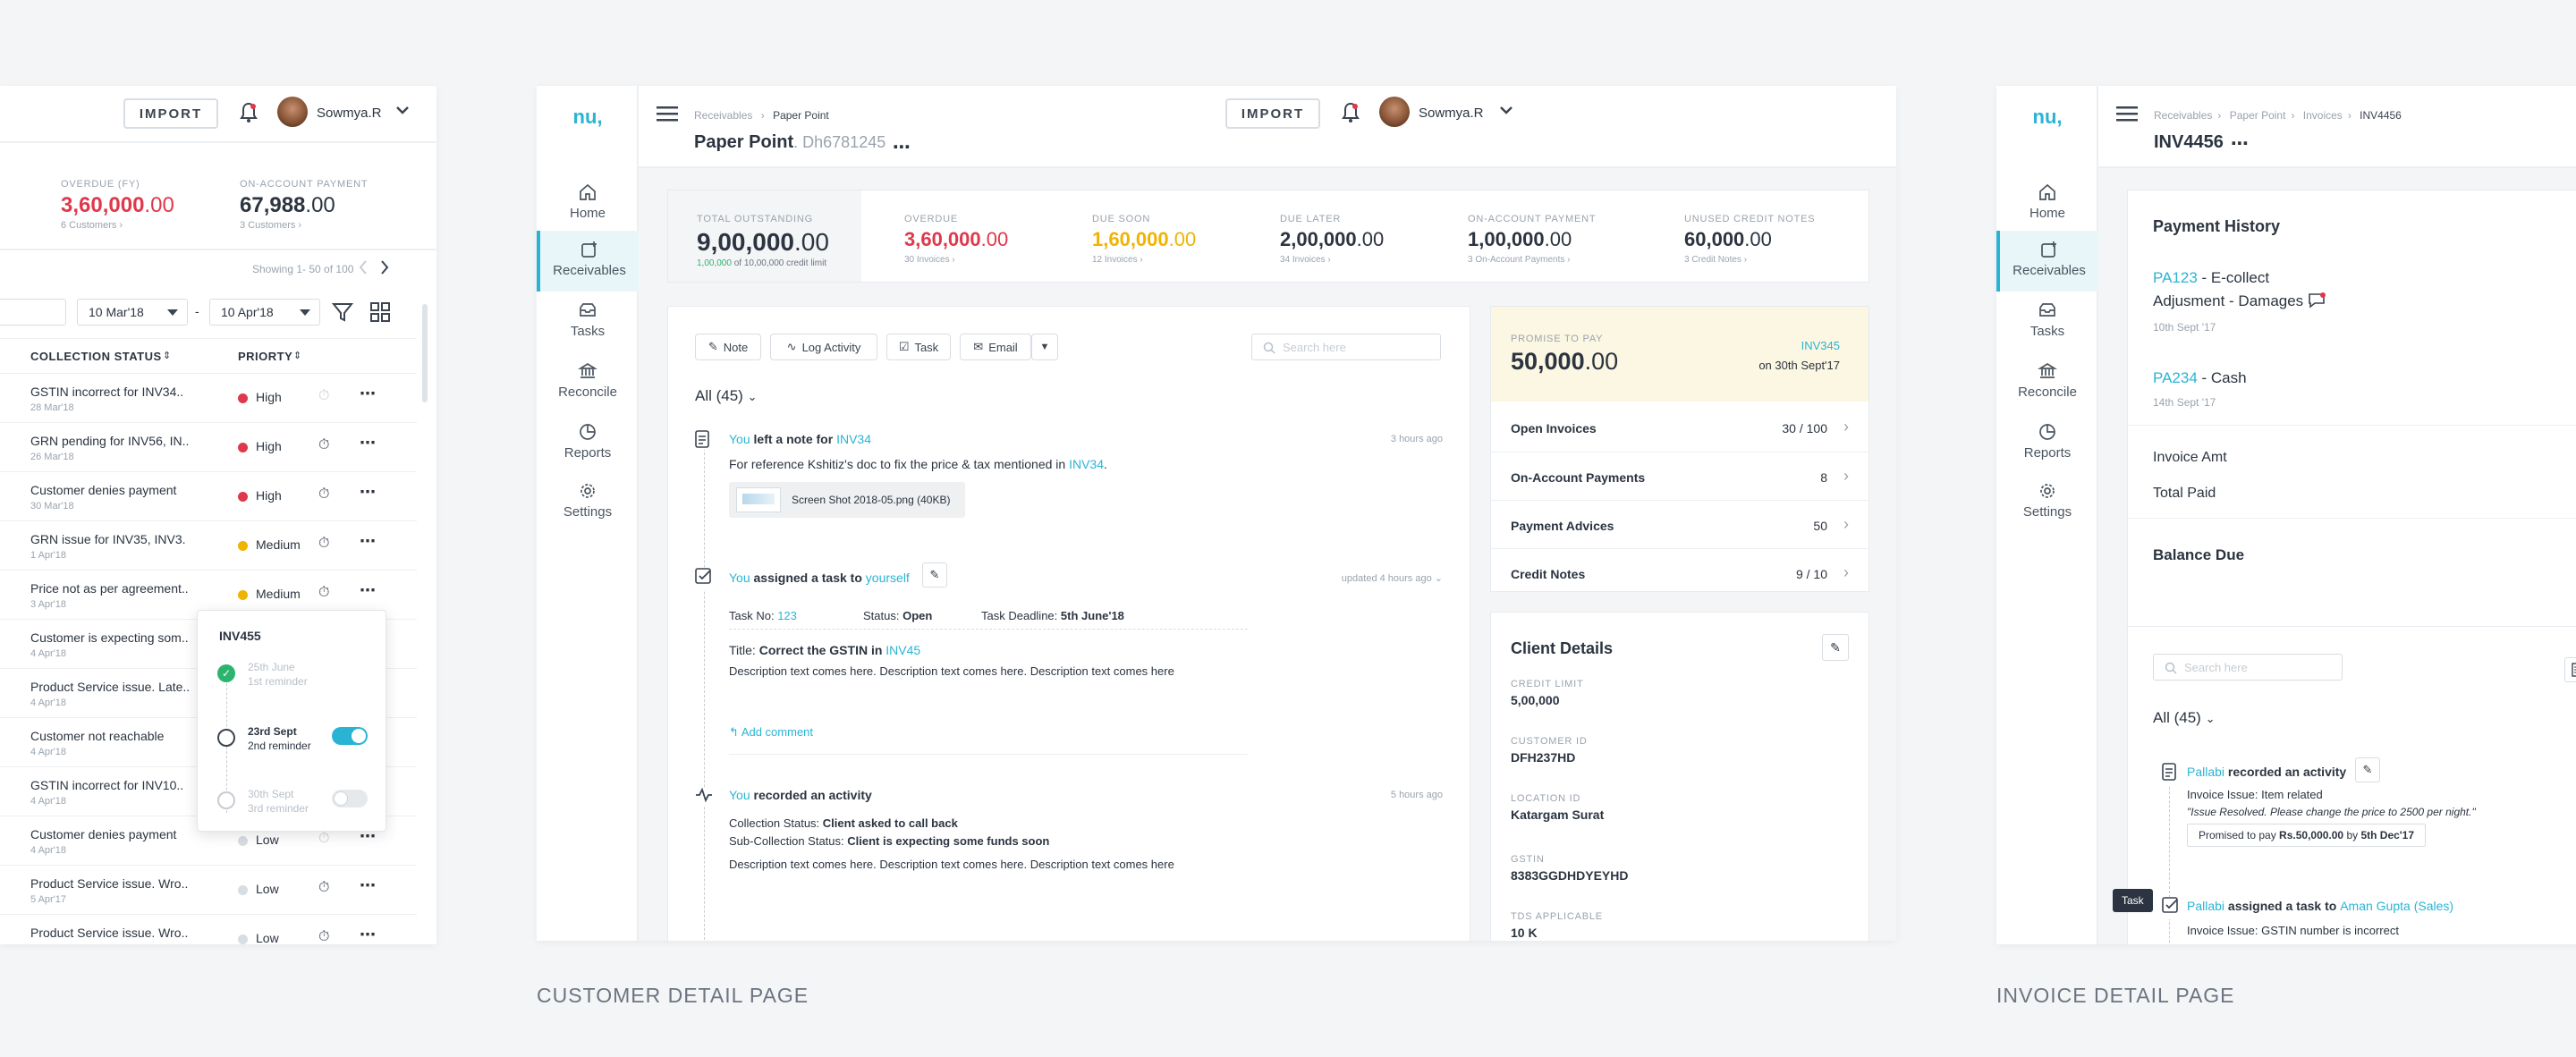 The height and width of the screenshot is (1057, 2576). What do you see at coordinates (208, 496) in the screenshot?
I see `table-row: Customer denies payment 30 Mar'18 High ⏱ ⋯` at bounding box center [208, 496].